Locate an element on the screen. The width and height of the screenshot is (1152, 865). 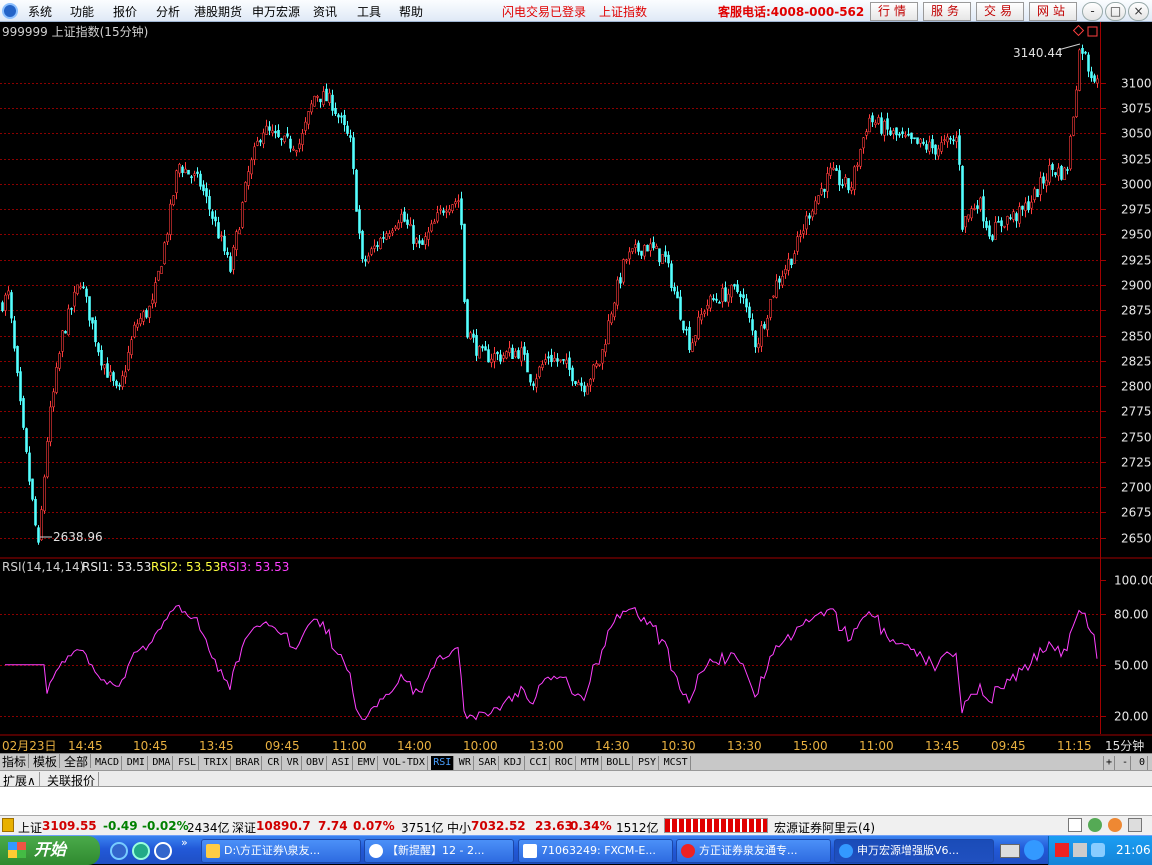
indicator-tab-sar: SAR is located at coordinates (488, 763).